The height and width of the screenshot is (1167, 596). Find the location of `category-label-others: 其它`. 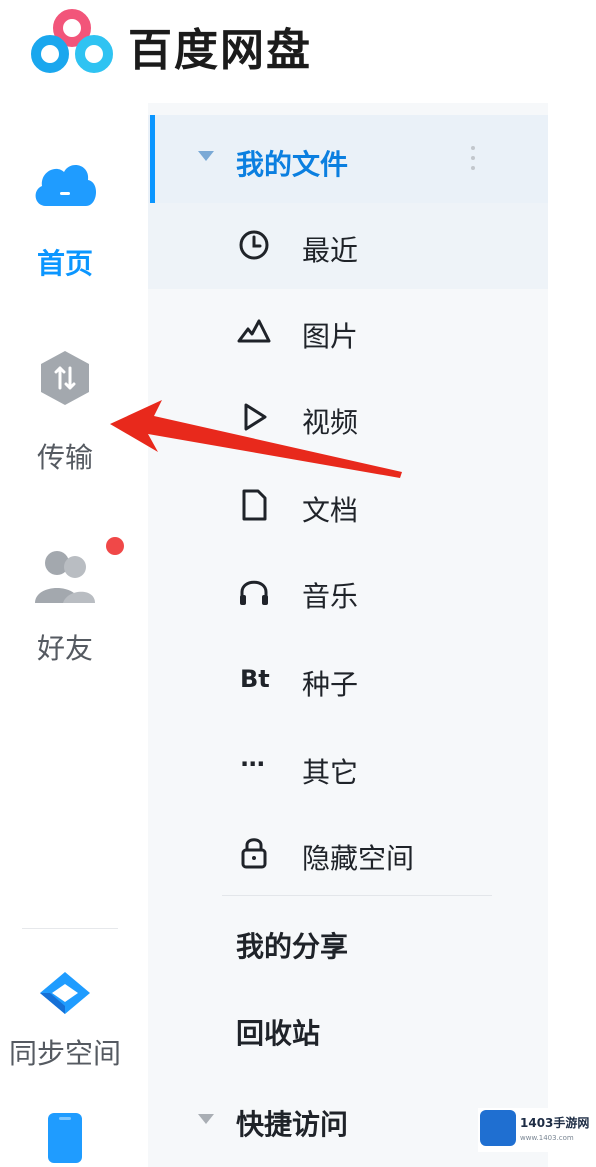

category-label-others: 其它 is located at coordinates (330, 772).